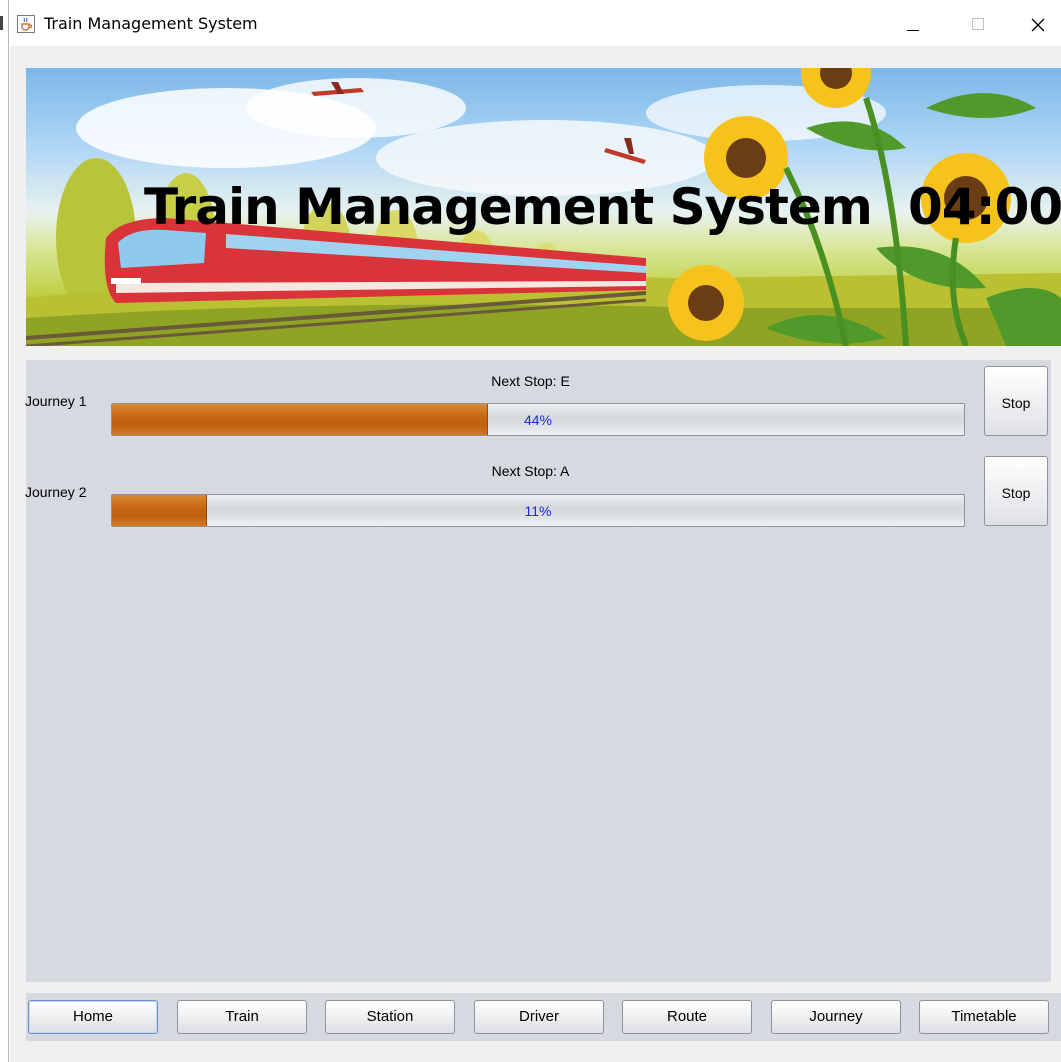 The height and width of the screenshot is (1062, 1061). What do you see at coordinates (390, 1017) in the screenshot?
I see `nav-button-station: Station` at bounding box center [390, 1017].